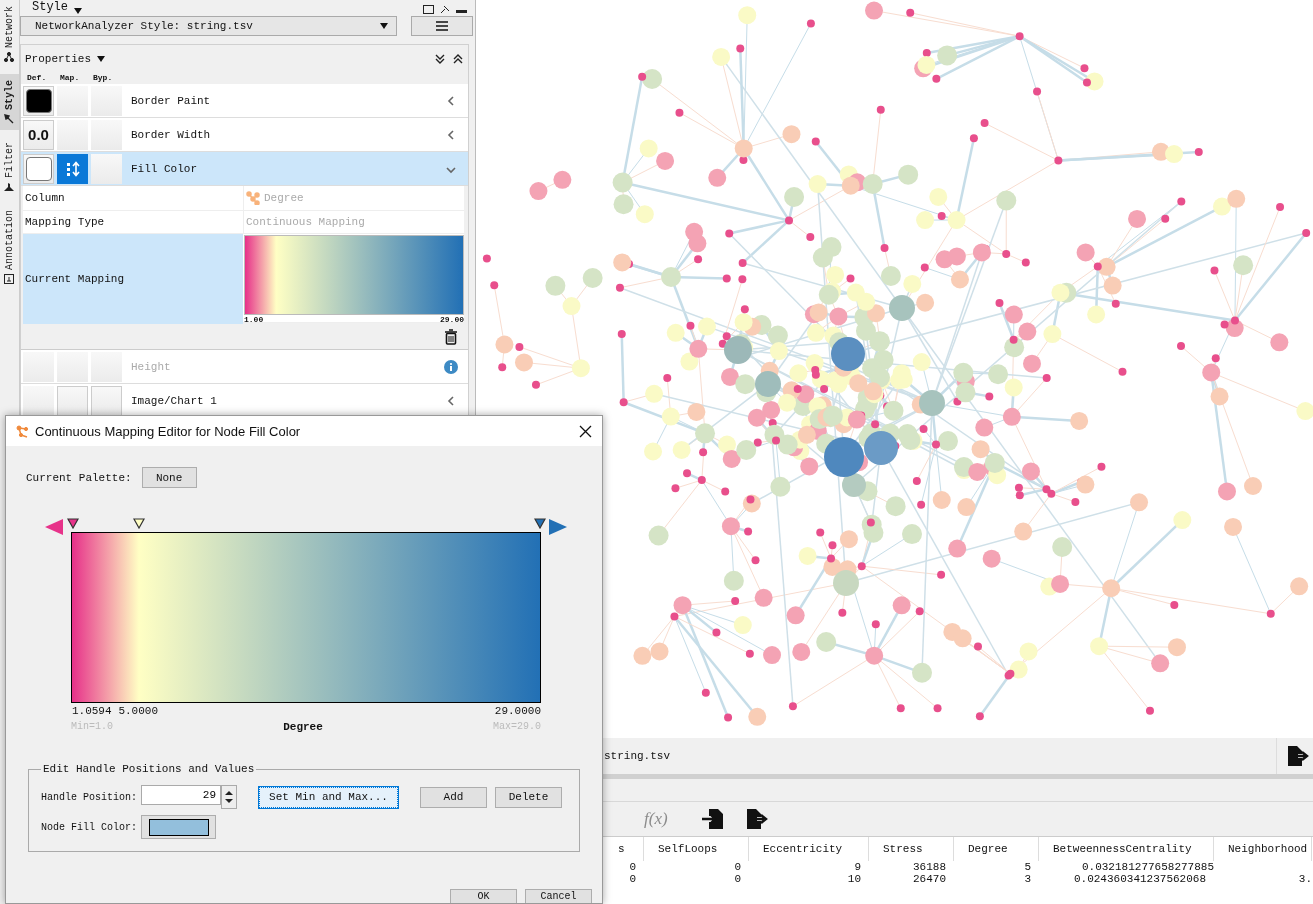 This screenshot has height=904, width=1313. Describe the element at coordinates (558, 527) in the screenshot. I see `above-range-handle` at that location.